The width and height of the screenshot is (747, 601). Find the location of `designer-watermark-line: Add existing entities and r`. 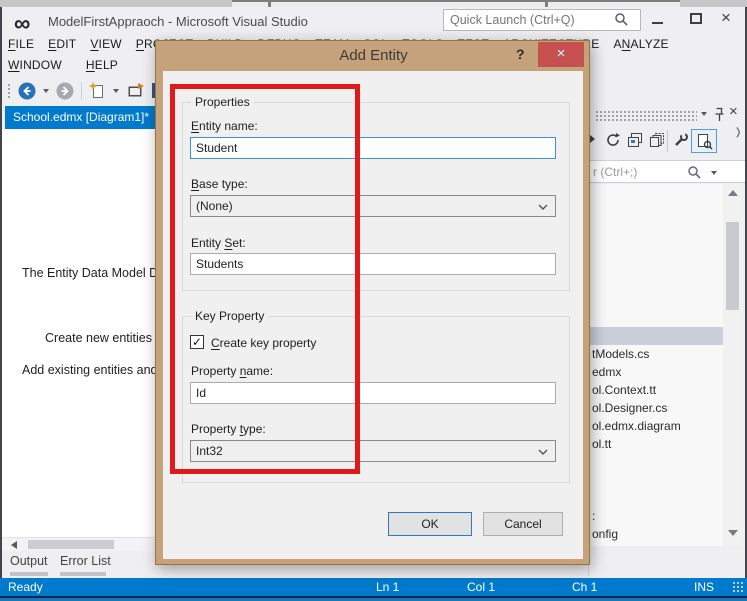

designer-watermark-line: Add existing entities and r is located at coordinates (94, 370).